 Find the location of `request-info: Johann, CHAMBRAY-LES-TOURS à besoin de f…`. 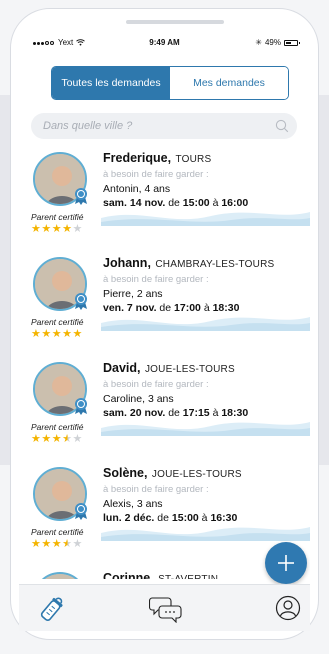

request-info: Johann, CHAMBRAY-LES-TOURS à besoin de f… is located at coordinates (203, 284).